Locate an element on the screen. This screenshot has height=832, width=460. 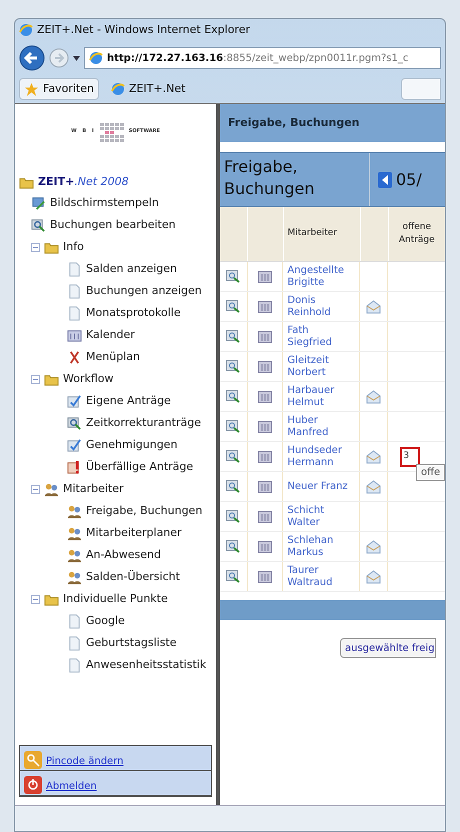
tree-item: Buchungen anzeigen is located at coordinates (144, 291).